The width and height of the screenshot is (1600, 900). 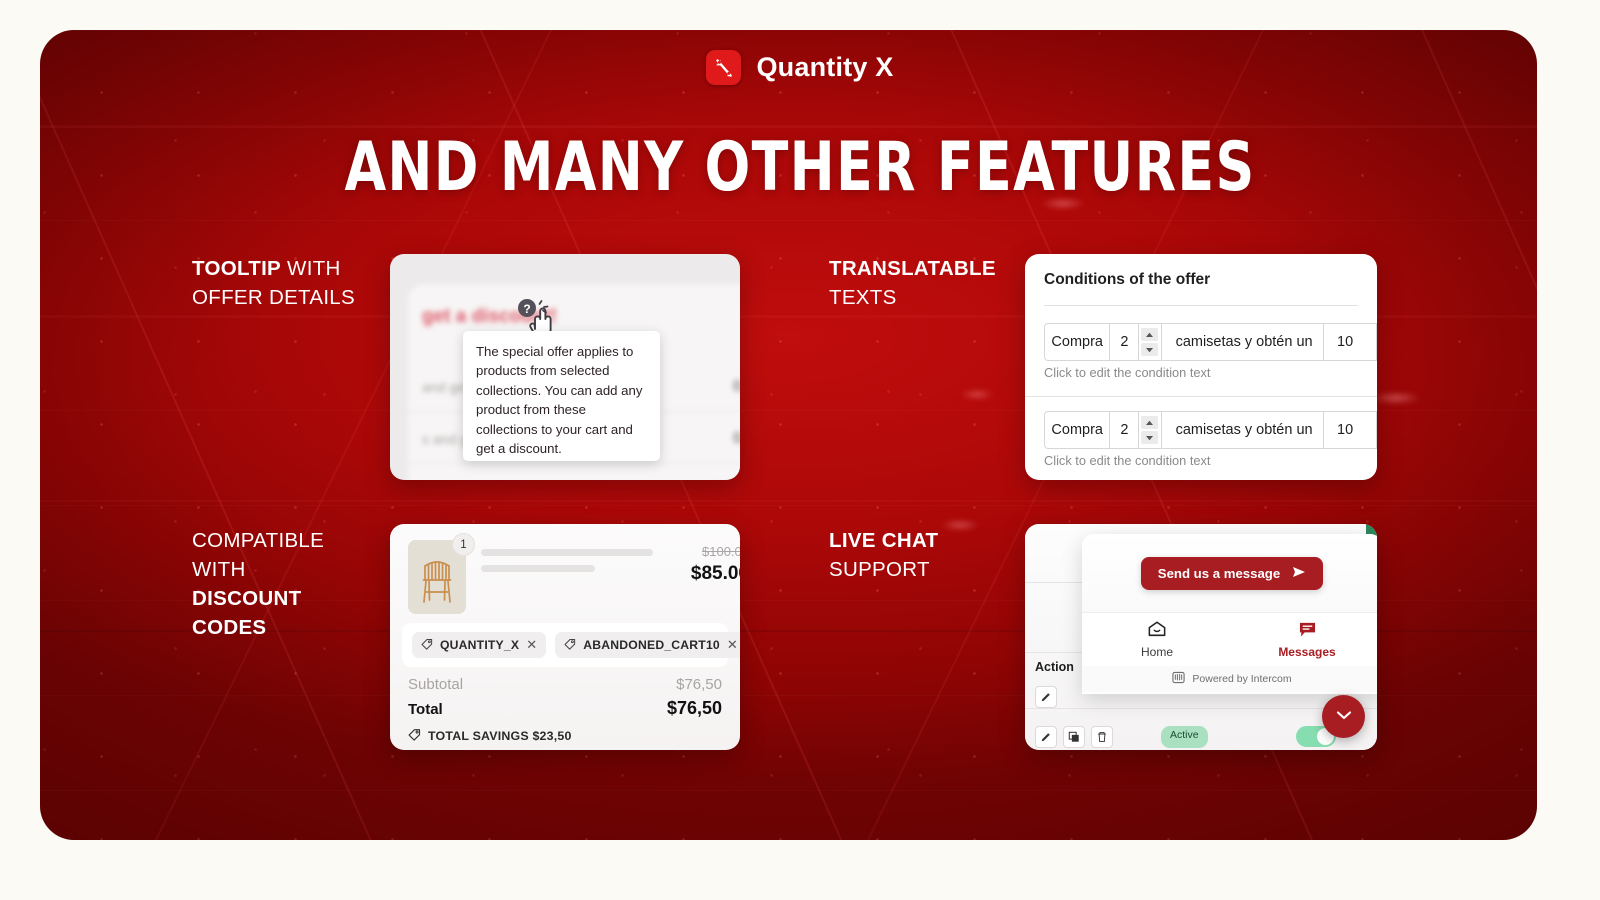 What do you see at coordinates (1054, 667) in the screenshot?
I see `admin-actions-header: Action` at bounding box center [1054, 667].